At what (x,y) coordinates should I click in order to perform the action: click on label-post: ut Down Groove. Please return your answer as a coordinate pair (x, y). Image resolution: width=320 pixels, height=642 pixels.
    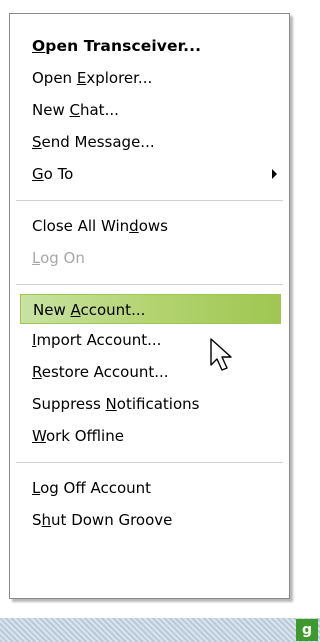
    Looking at the image, I should click on (112, 520).